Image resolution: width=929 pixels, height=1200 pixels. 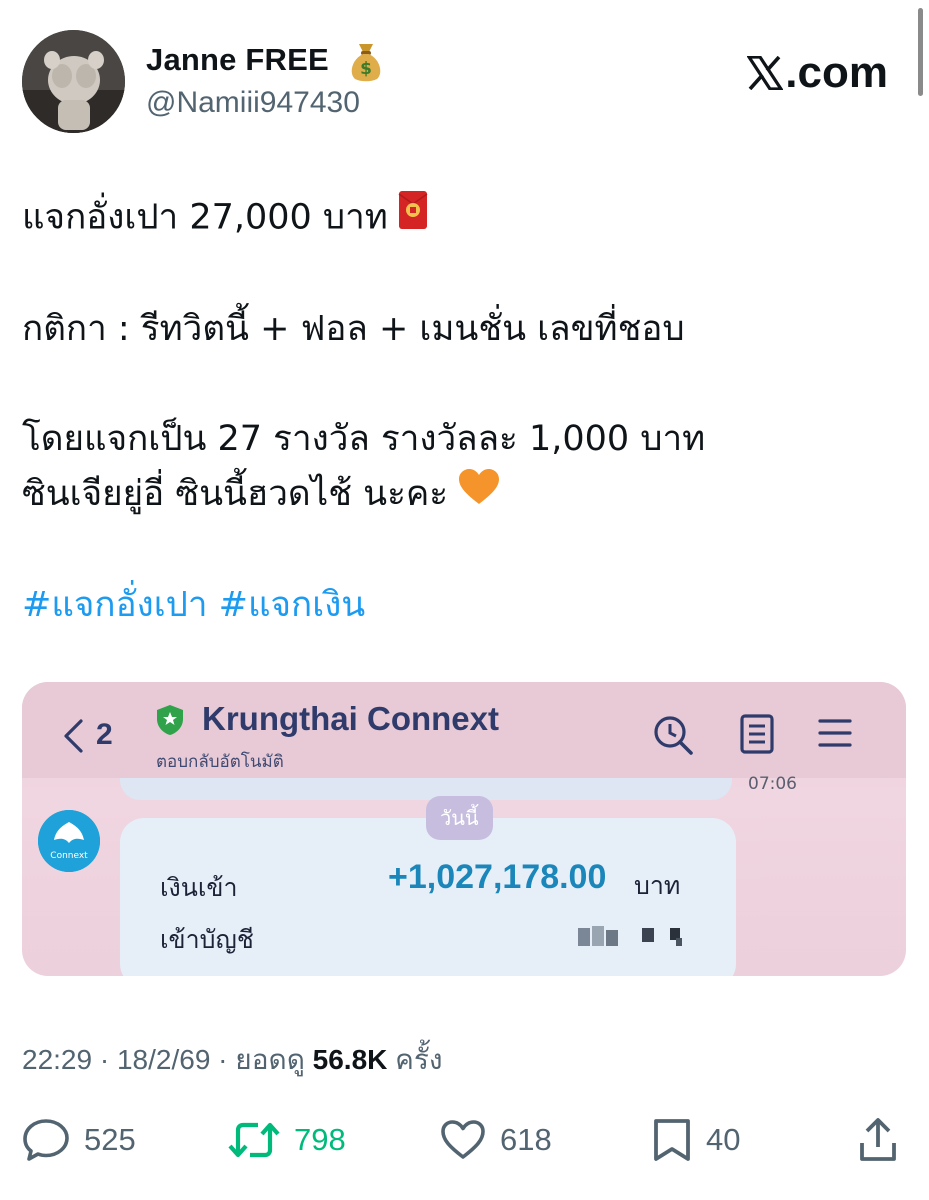 What do you see at coordinates (237, 60) in the screenshot?
I see `author-name: Janne FREE` at bounding box center [237, 60].